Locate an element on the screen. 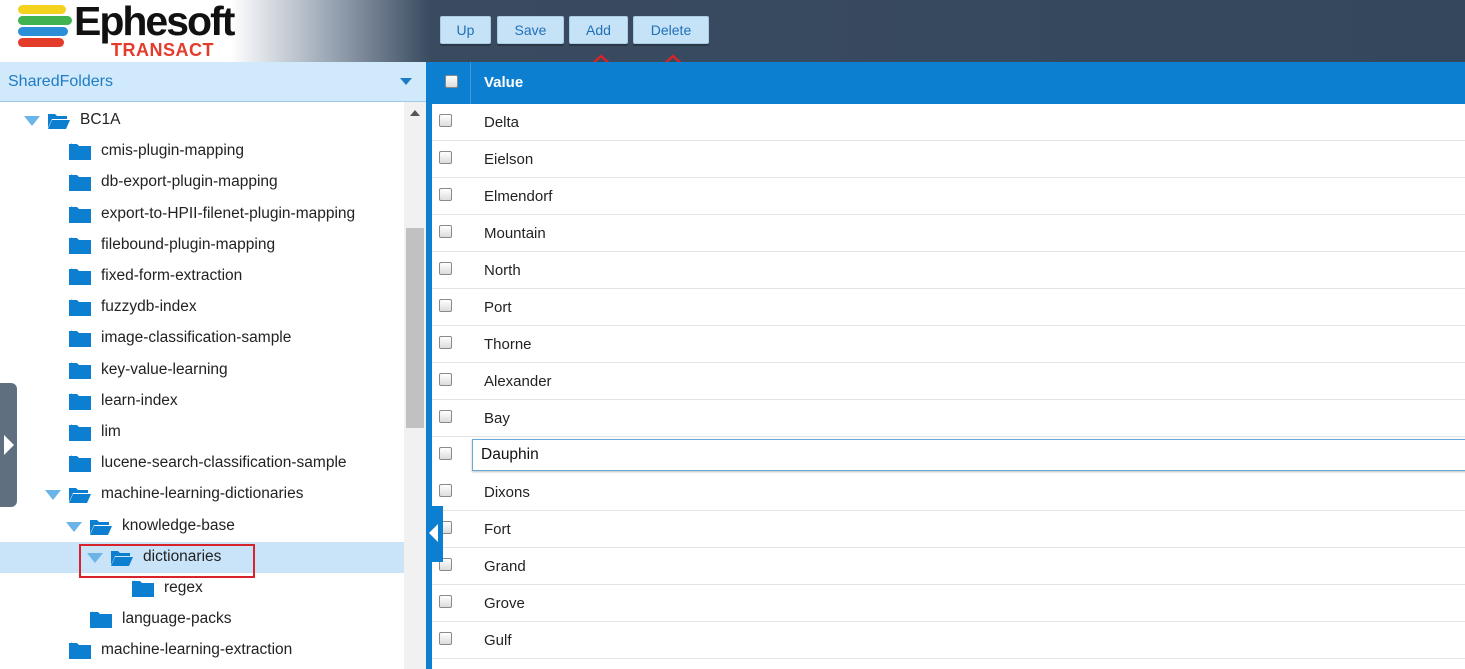 The width and height of the screenshot is (1465, 669). tree-item: lim is located at coordinates (202, 432).